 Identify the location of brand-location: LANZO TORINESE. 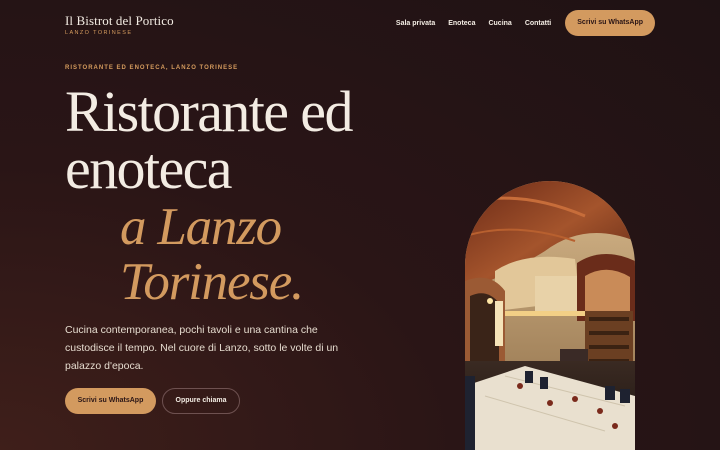
(99, 33).